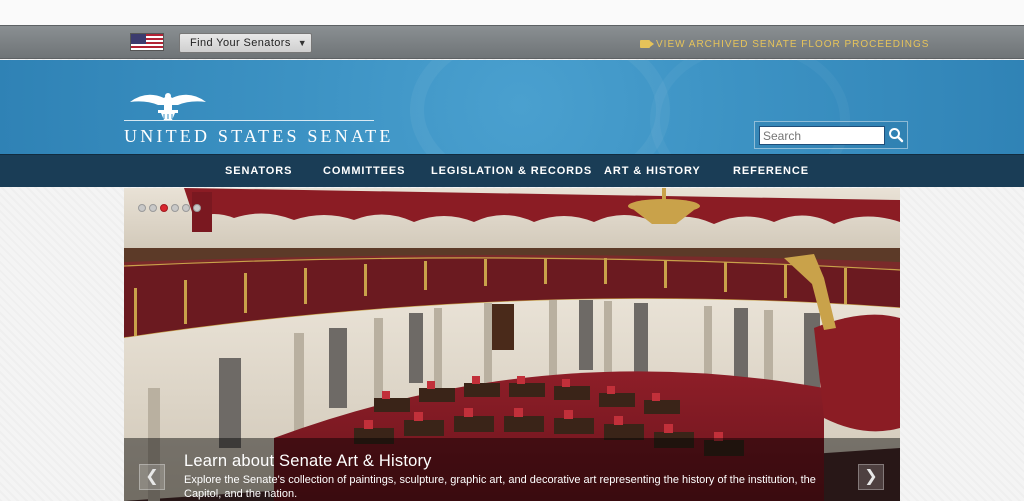  I want to click on chevron-left-icon: ❮, so click(152, 476).